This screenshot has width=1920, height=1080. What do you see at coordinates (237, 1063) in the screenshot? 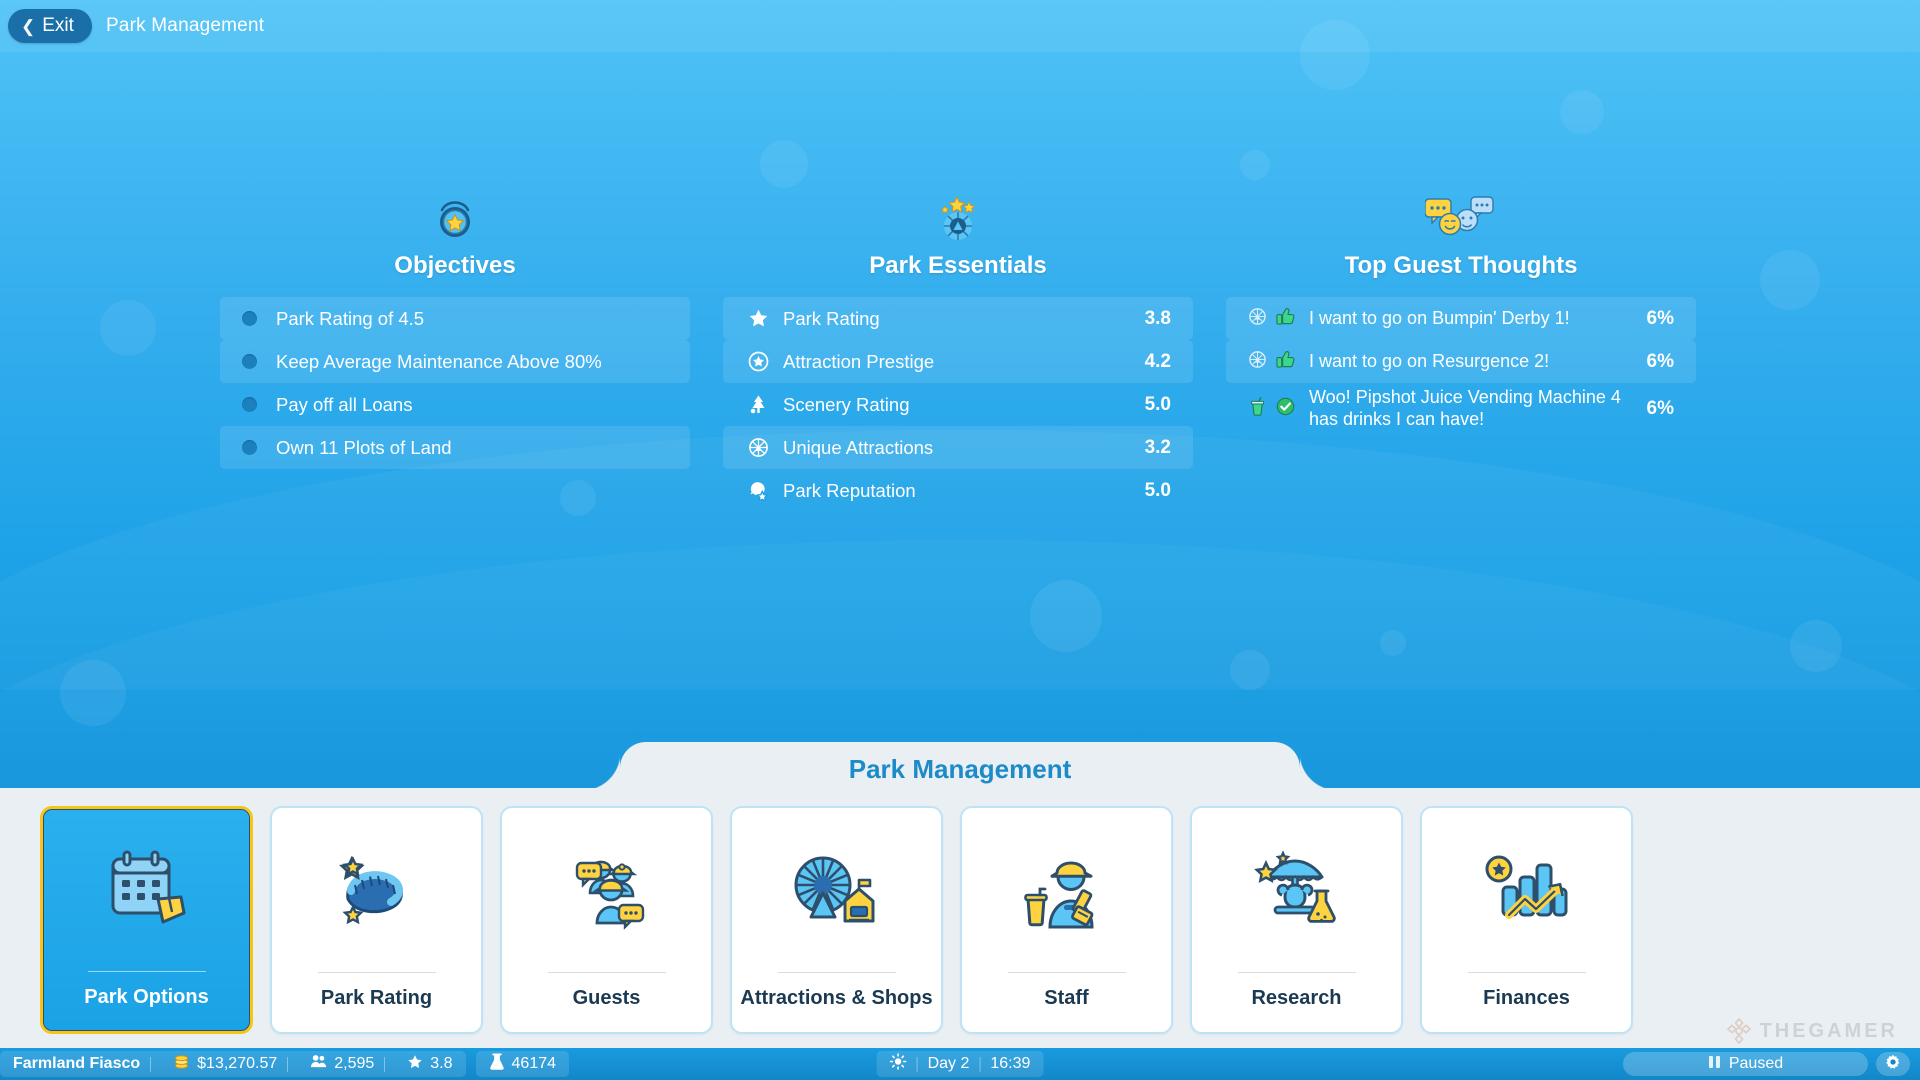
I see `money-value: $13,270.57` at bounding box center [237, 1063].